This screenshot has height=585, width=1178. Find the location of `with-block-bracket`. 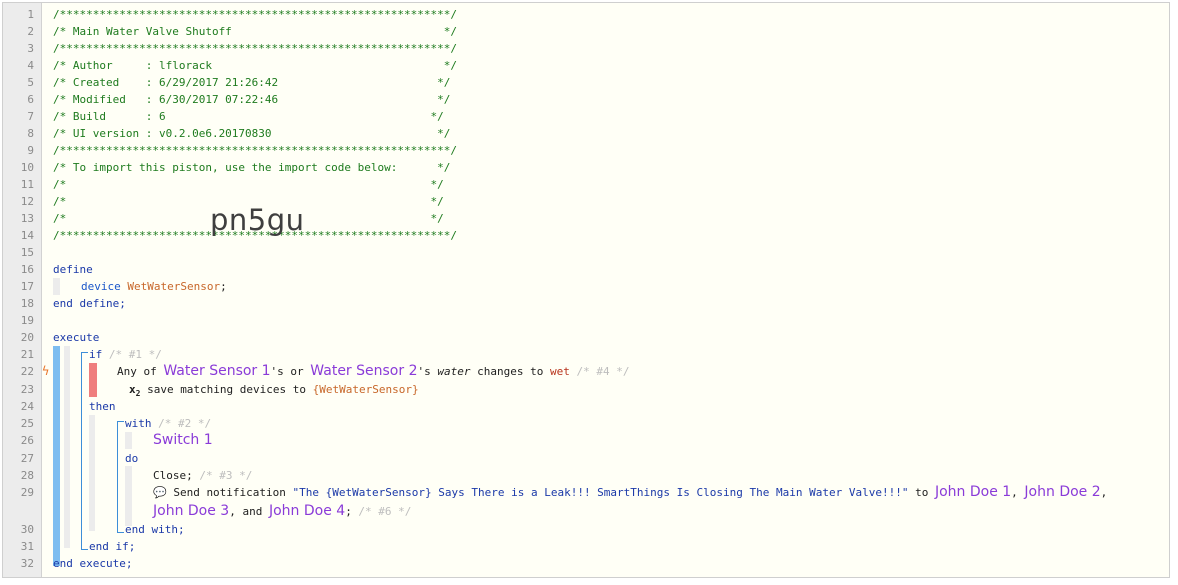

with-block-bracket is located at coordinates (120, 477).